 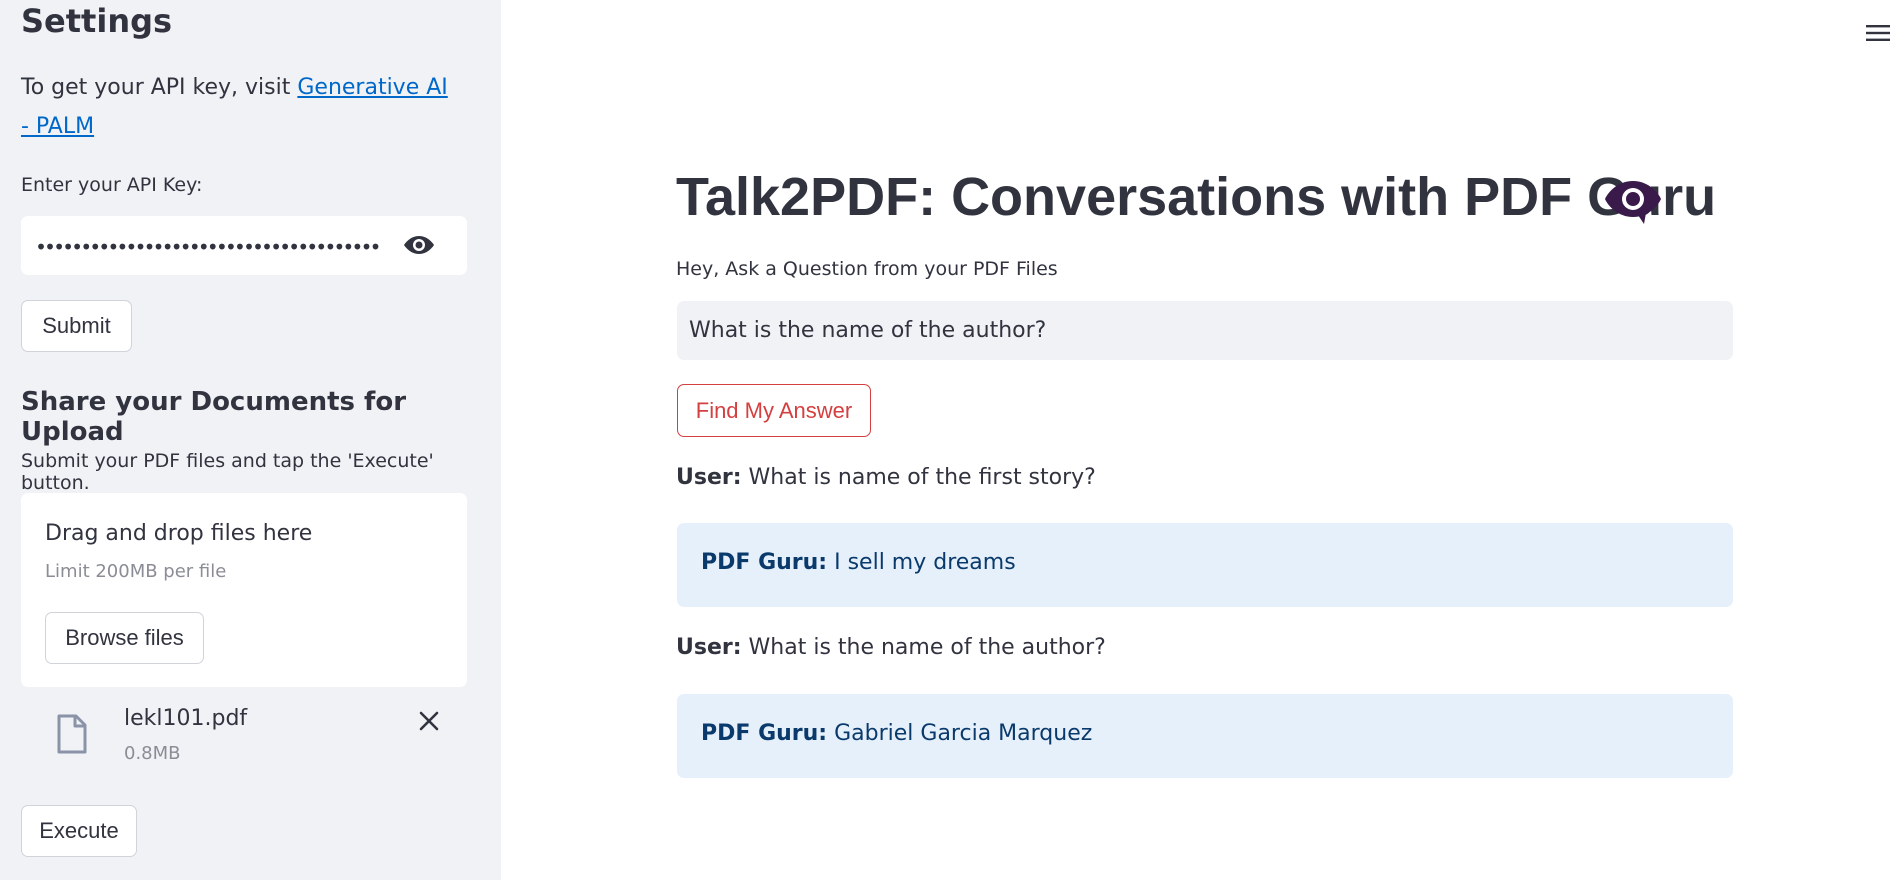 I want to click on page-subtitle: Hey, Ask a Question from your PDF Files, so click(x=867, y=269).